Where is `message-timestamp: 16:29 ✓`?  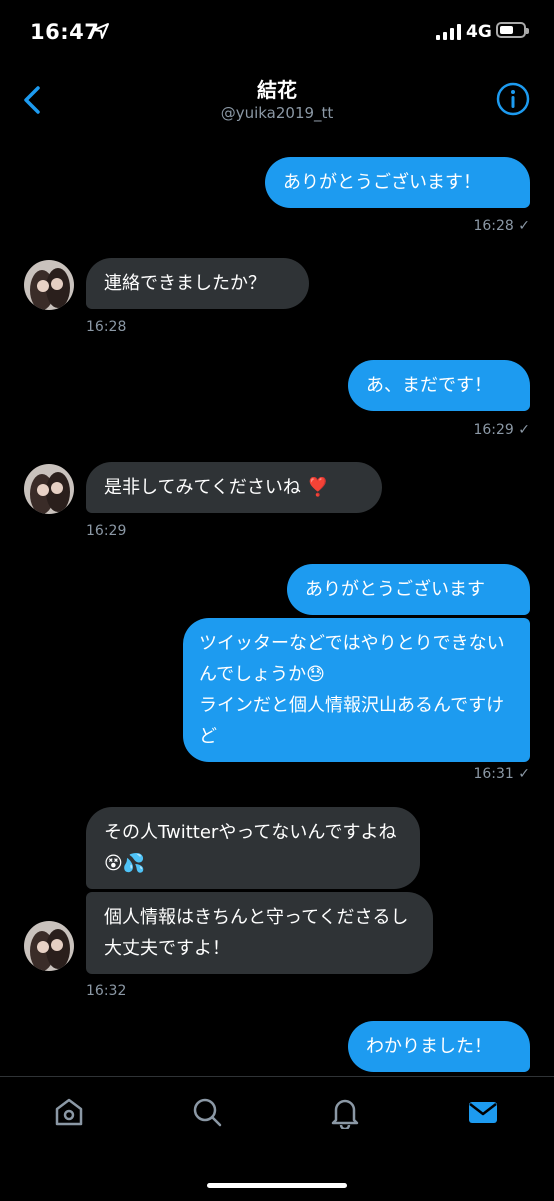
message-timestamp: 16:29 ✓ is located at coordinates (501, 430).